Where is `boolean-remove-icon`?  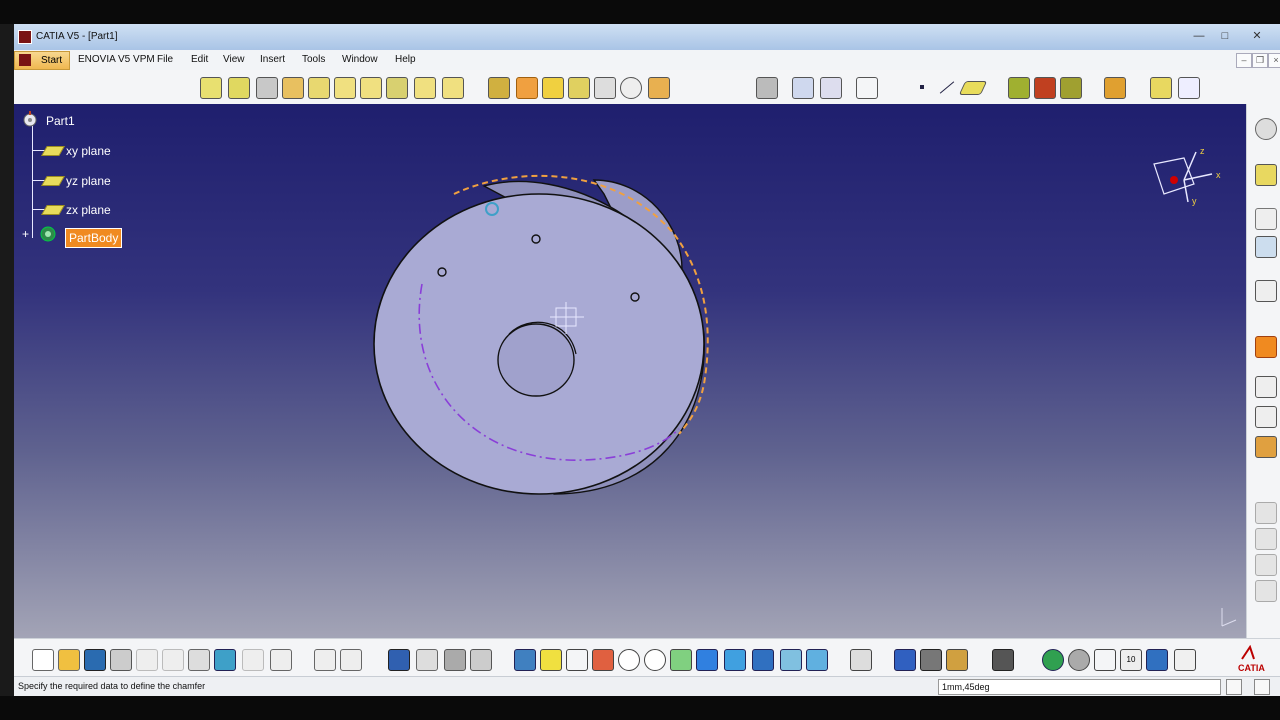
boolean-remove-icon is located at coordinates (1045, 88).